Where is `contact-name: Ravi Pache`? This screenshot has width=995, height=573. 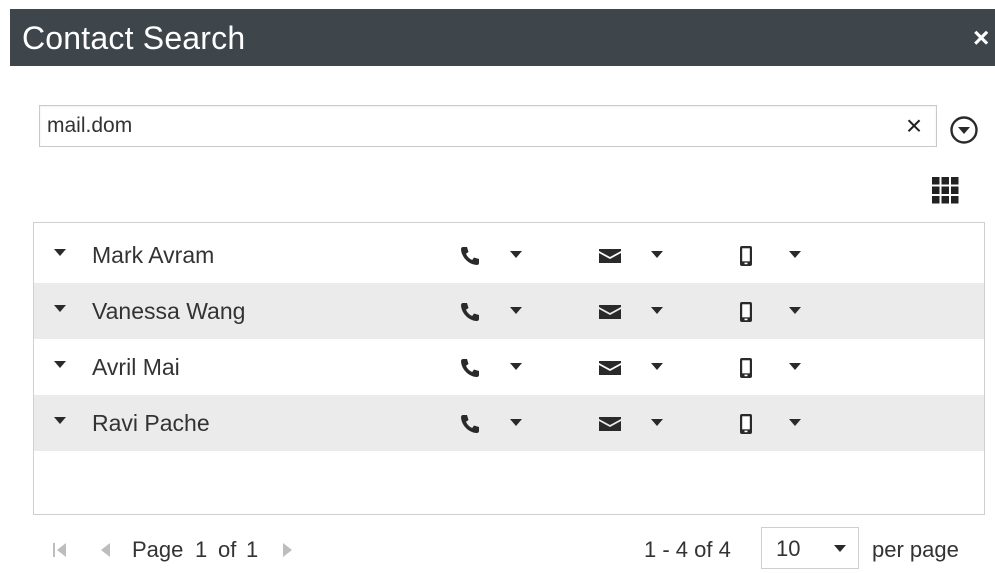
contact-name: Ravi Pache is located at coordinates (151, 423).